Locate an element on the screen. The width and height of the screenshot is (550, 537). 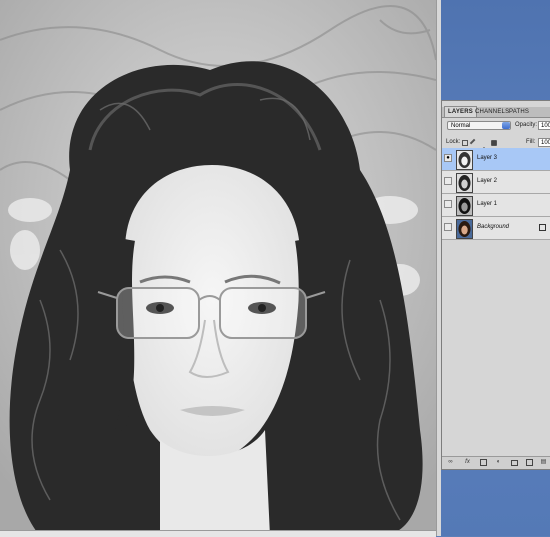
layer-row: ● Layer 3 is located at coordinates (496, 159).